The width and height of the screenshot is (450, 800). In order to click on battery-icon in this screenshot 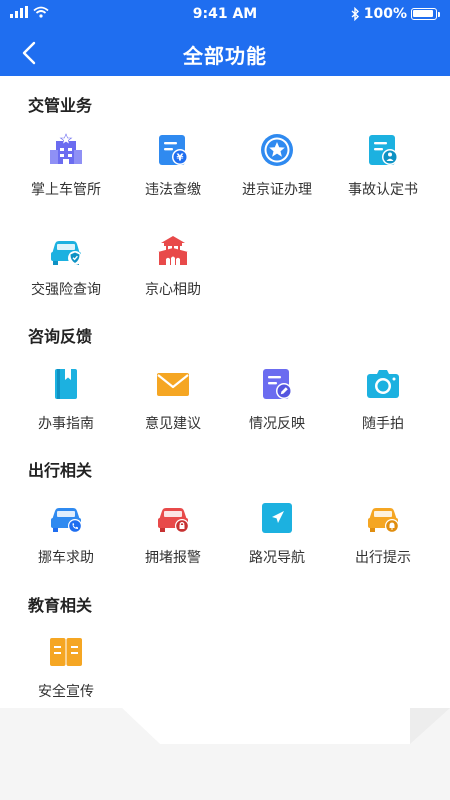, I will do `click(424, 14)`.